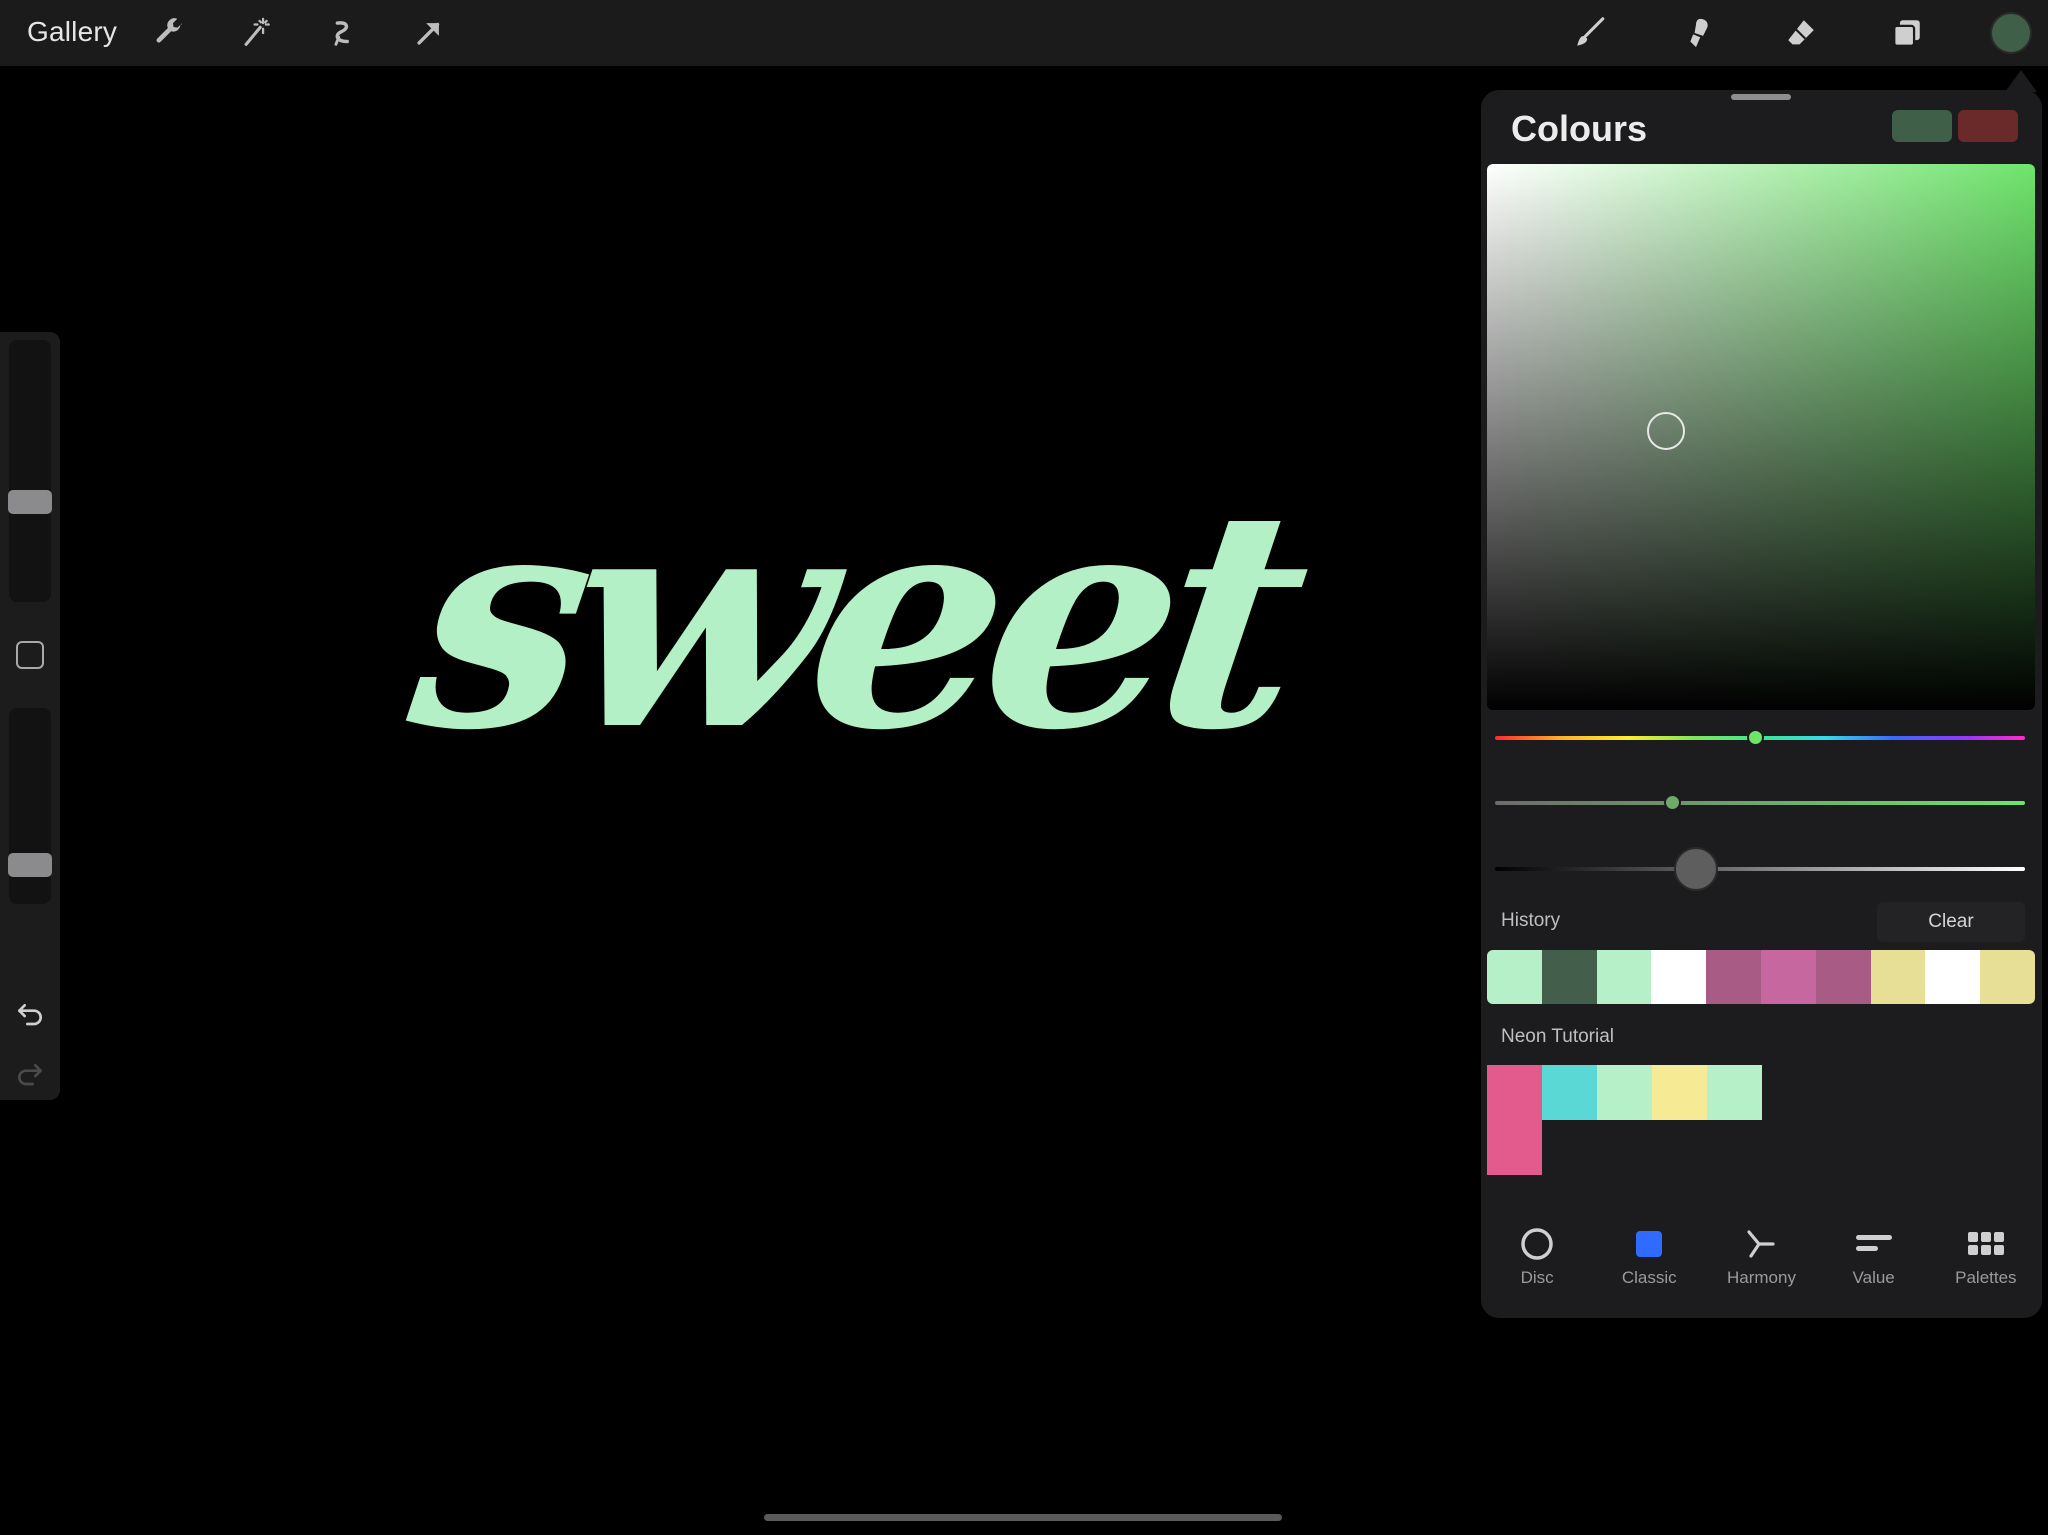 Image resolution: width=2048 pixels, height=1535 pixels. Describe the element at coordinates (1649, 1244) in the screenshot. I see `classic-square-icon` at that location.